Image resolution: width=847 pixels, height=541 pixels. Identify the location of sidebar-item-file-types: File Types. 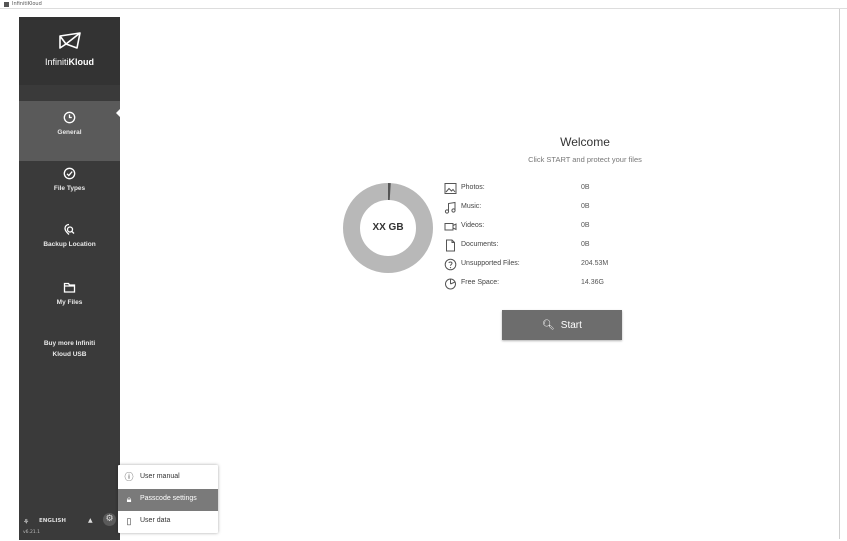
(69, 187).